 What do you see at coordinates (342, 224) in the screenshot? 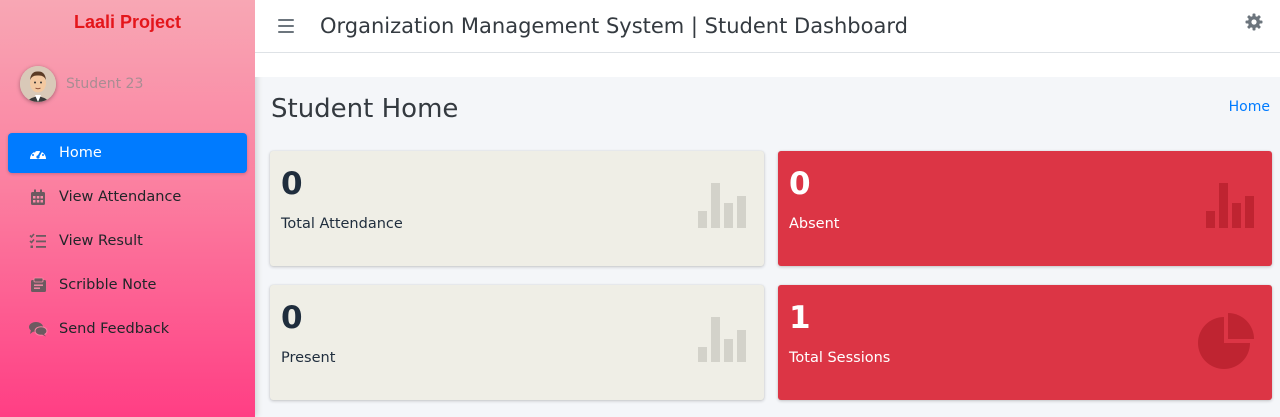
I see `stat-label: Total Attendance` at bounding box center [342, 224].